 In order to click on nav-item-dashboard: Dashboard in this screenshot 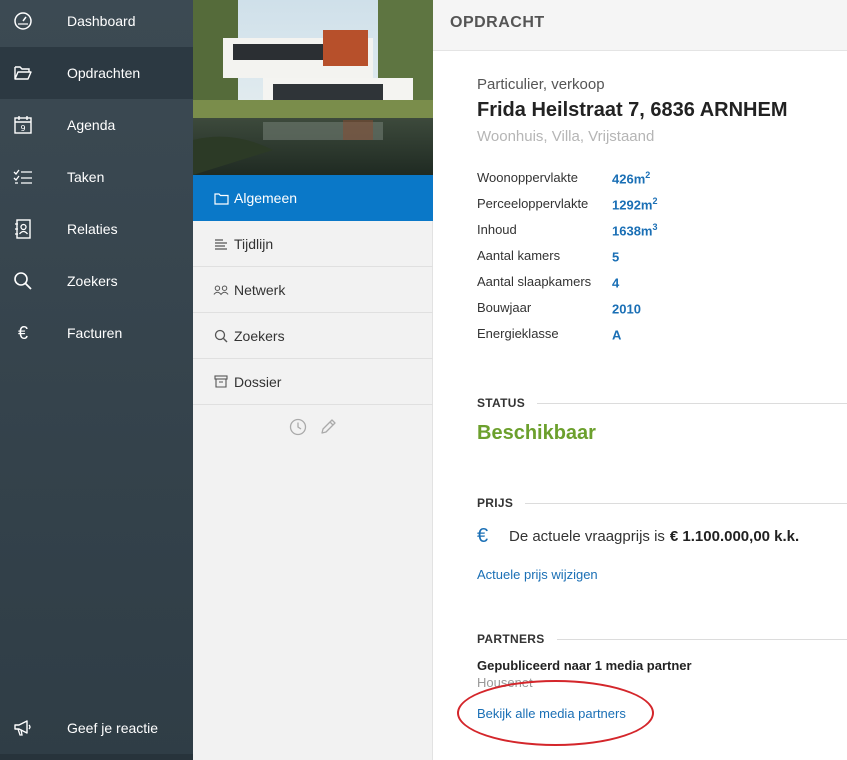, I will do `click(96, 23)`.